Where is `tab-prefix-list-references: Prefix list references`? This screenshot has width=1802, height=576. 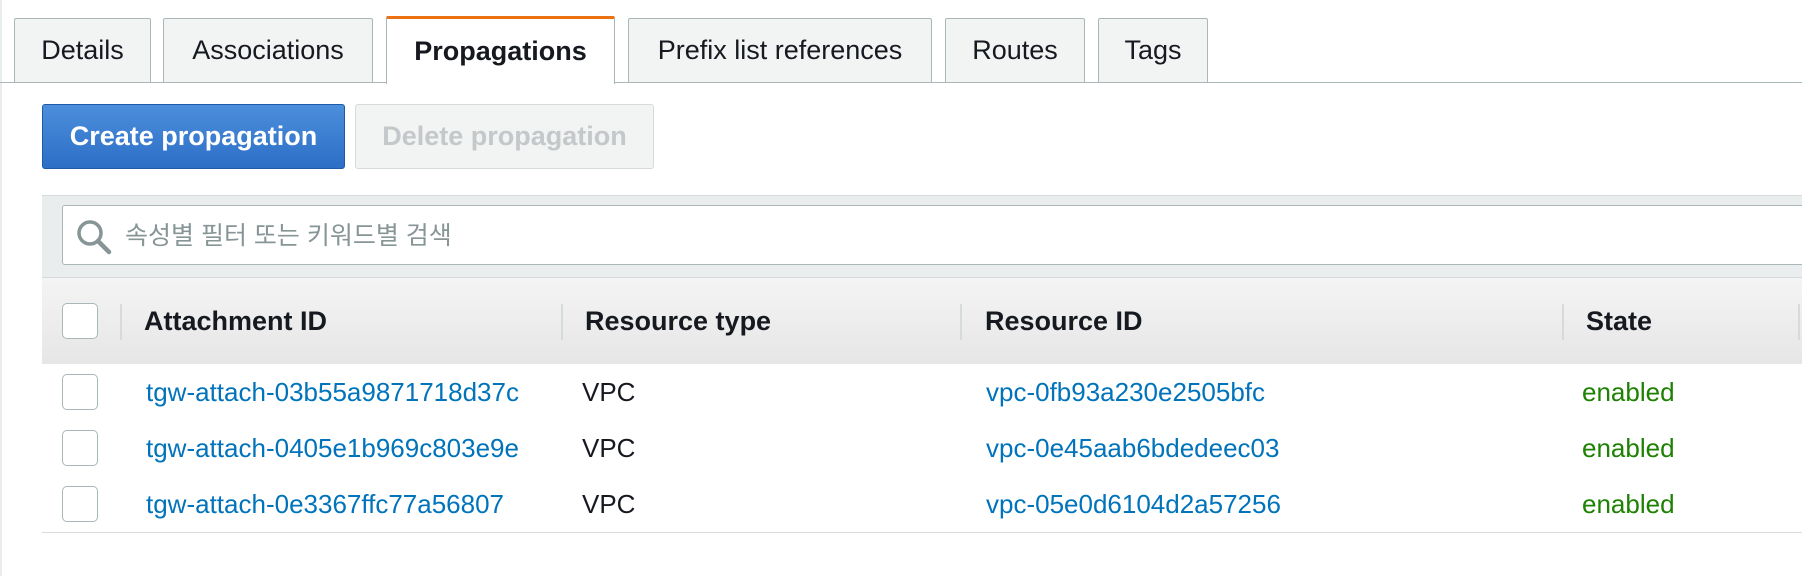 tab-prefix-list-references: Prefix list references is located at coordinates (780, 50).